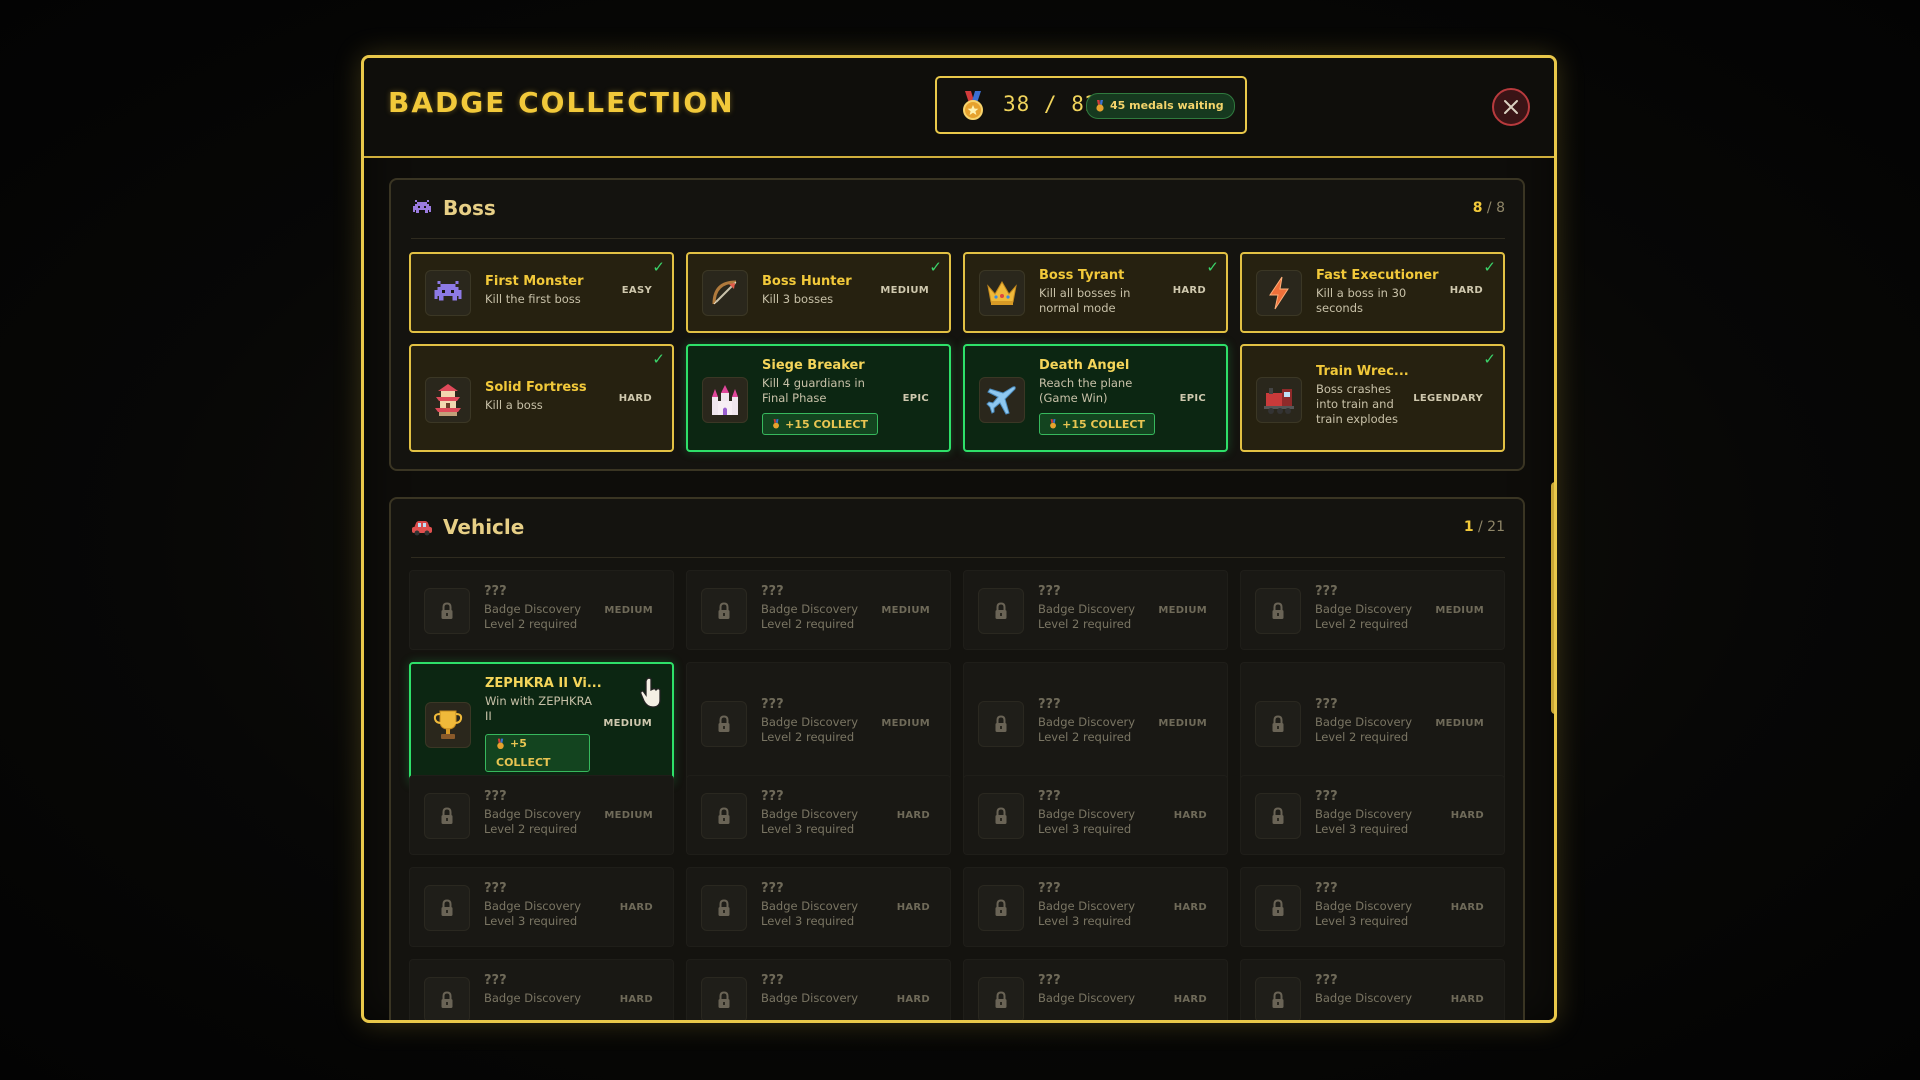 The width and height of the screenshot is (1920, 1080). I want to click on badge-description: Kill 4 guardians in Final Phase, so click(813, 390).